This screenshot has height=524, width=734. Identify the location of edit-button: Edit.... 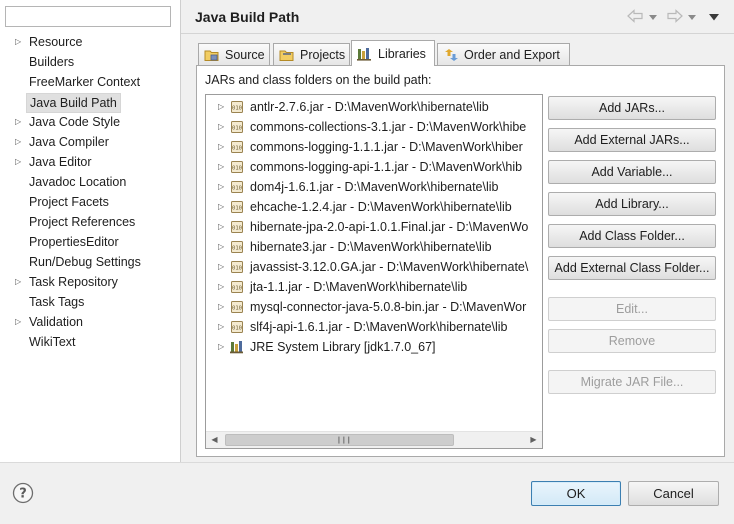
(632, 309).